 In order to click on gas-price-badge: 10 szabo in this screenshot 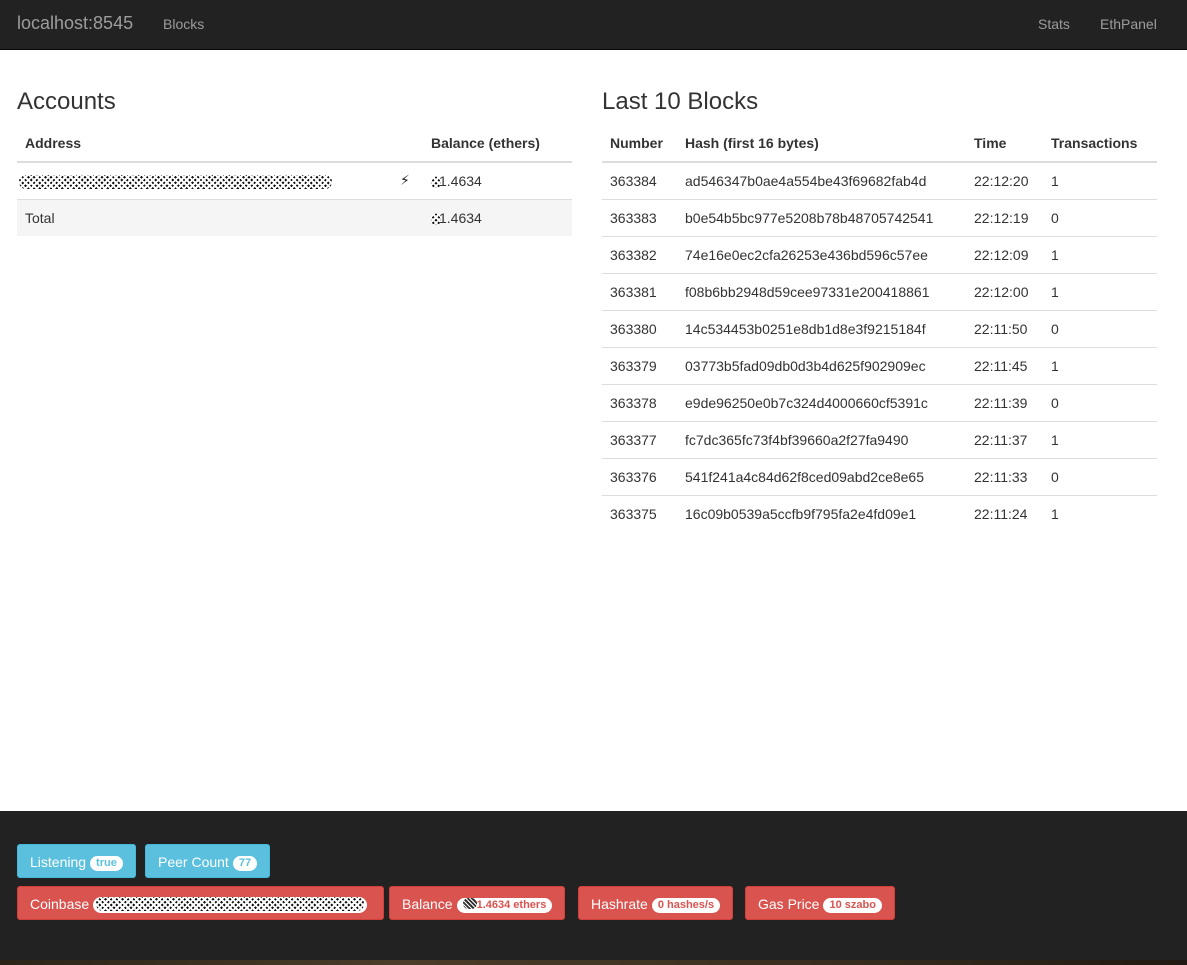, I will do `click(852, 905)`.